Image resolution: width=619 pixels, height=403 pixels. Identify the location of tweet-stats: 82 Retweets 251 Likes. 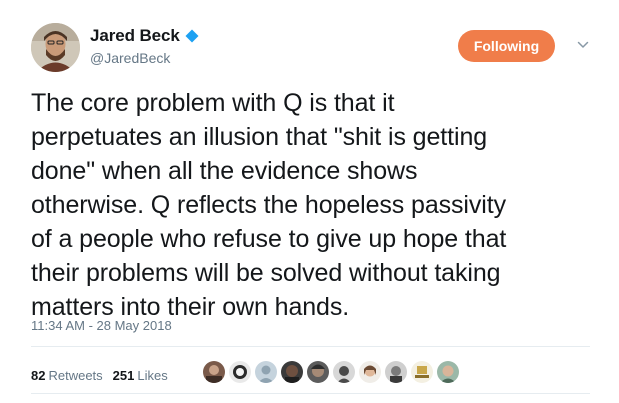
(104, 375).